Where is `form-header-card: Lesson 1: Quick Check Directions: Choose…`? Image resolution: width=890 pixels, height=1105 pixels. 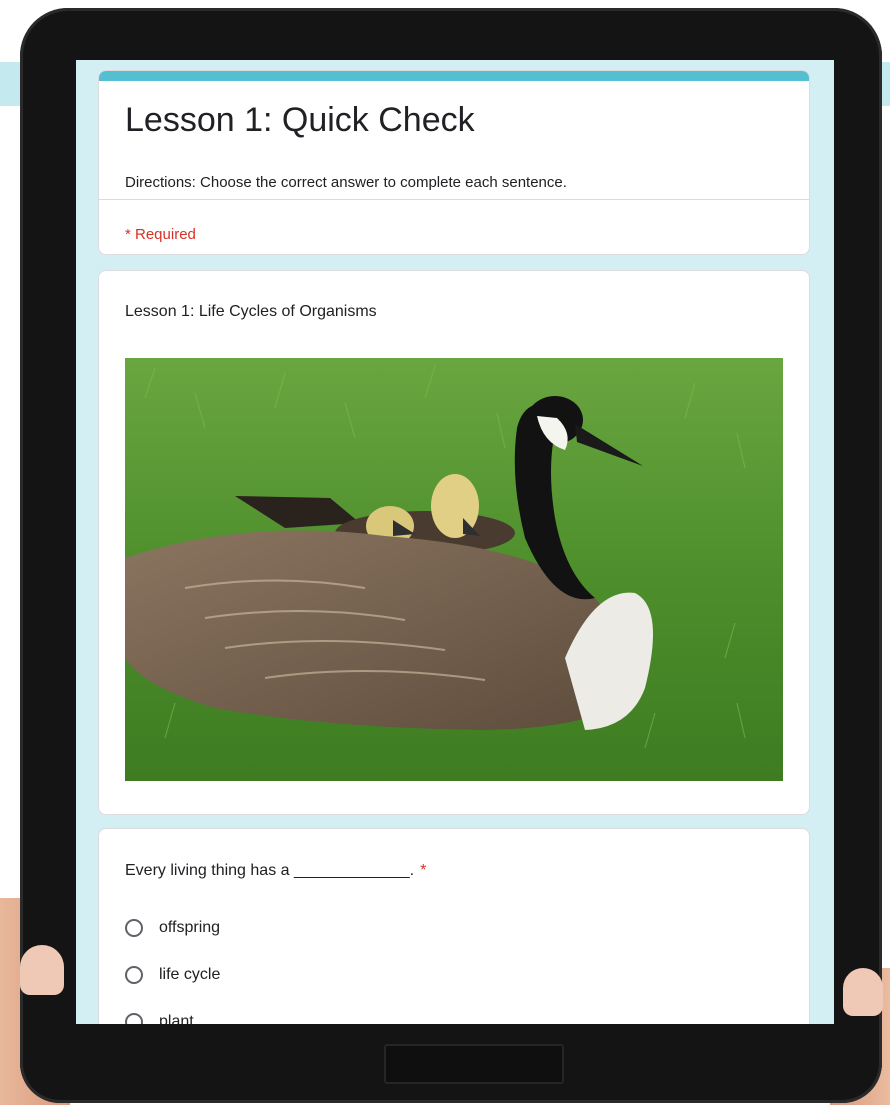
form-header-card: Lesson 1: Quick Check Directions: Choose… is located at coordinates (454, 162).